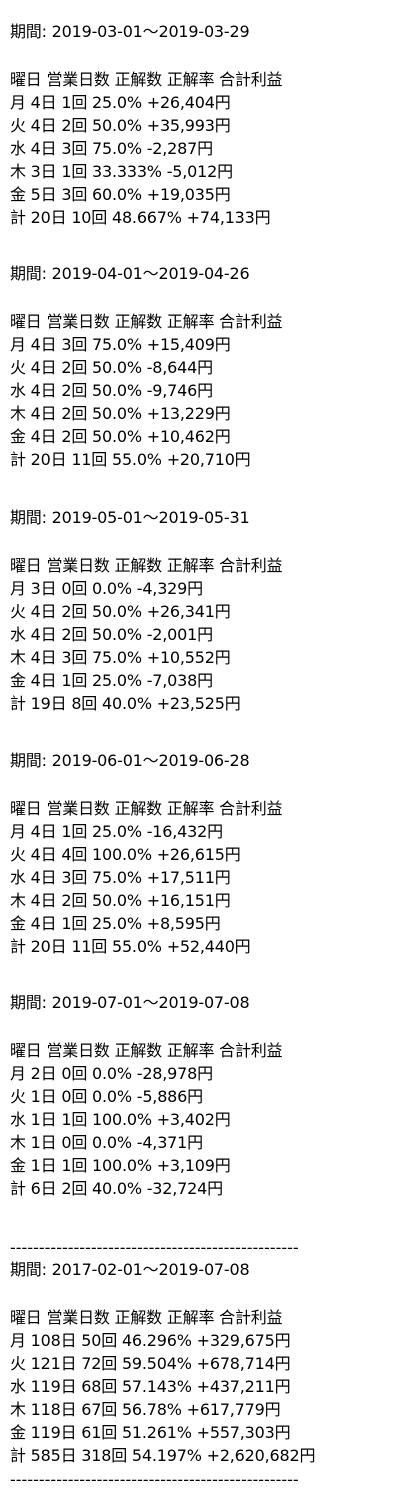 The height and width of the screenshot is (1496, 400). Describe the element at coordinates (106, 588) in the screenshot. I see `row-mon: 月 3日 0回 0.0% -4,329円` at that location.